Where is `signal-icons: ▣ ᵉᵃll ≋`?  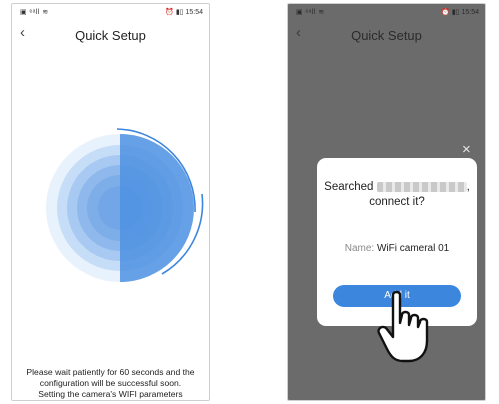 signal-icons: ▣ ᵉᵃll ≋ is located at coordinates (310, 12).